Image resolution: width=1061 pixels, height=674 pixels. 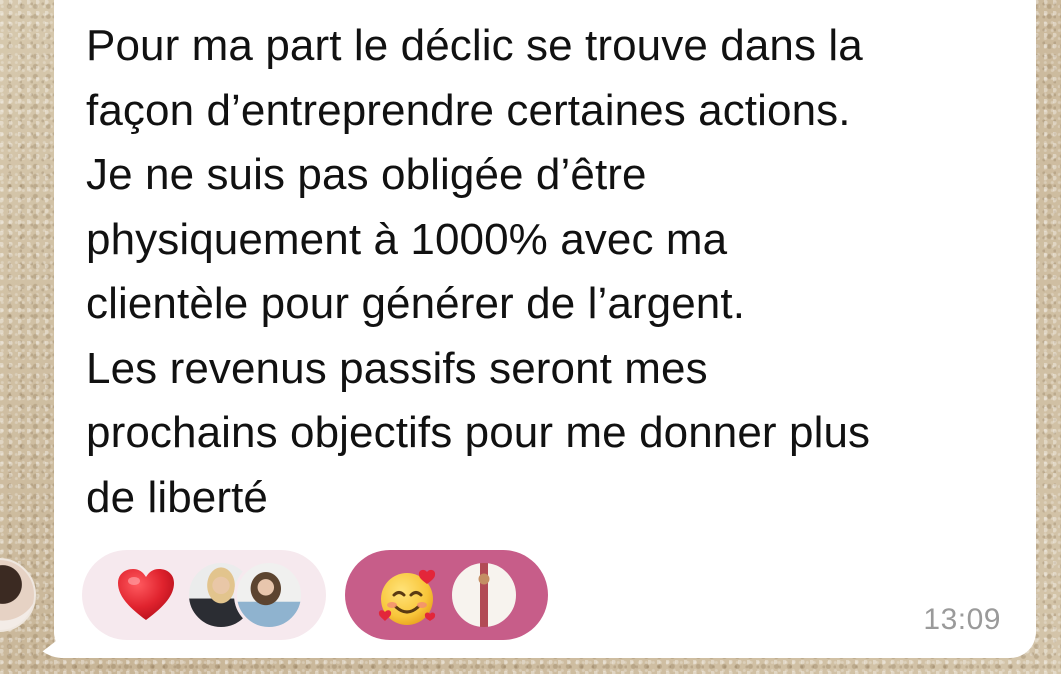 What do you see at coordinates (146, 594) in the screenshot?
I see `red-heart-icon` at bounding box center [146, 594].